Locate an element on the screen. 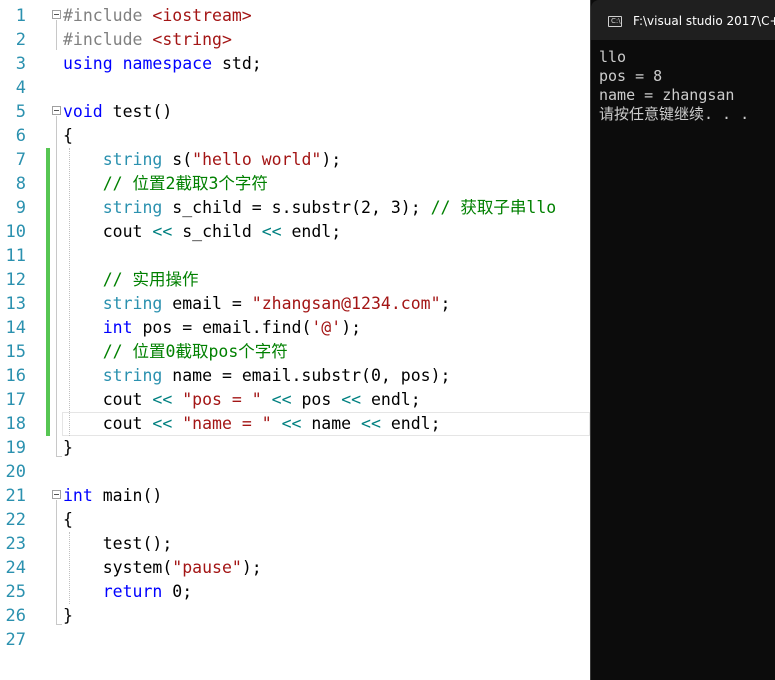 This screenshot has height=680, width=775. console-output-line: 请按任意键继续. . . is located at coordinates (674, 114).